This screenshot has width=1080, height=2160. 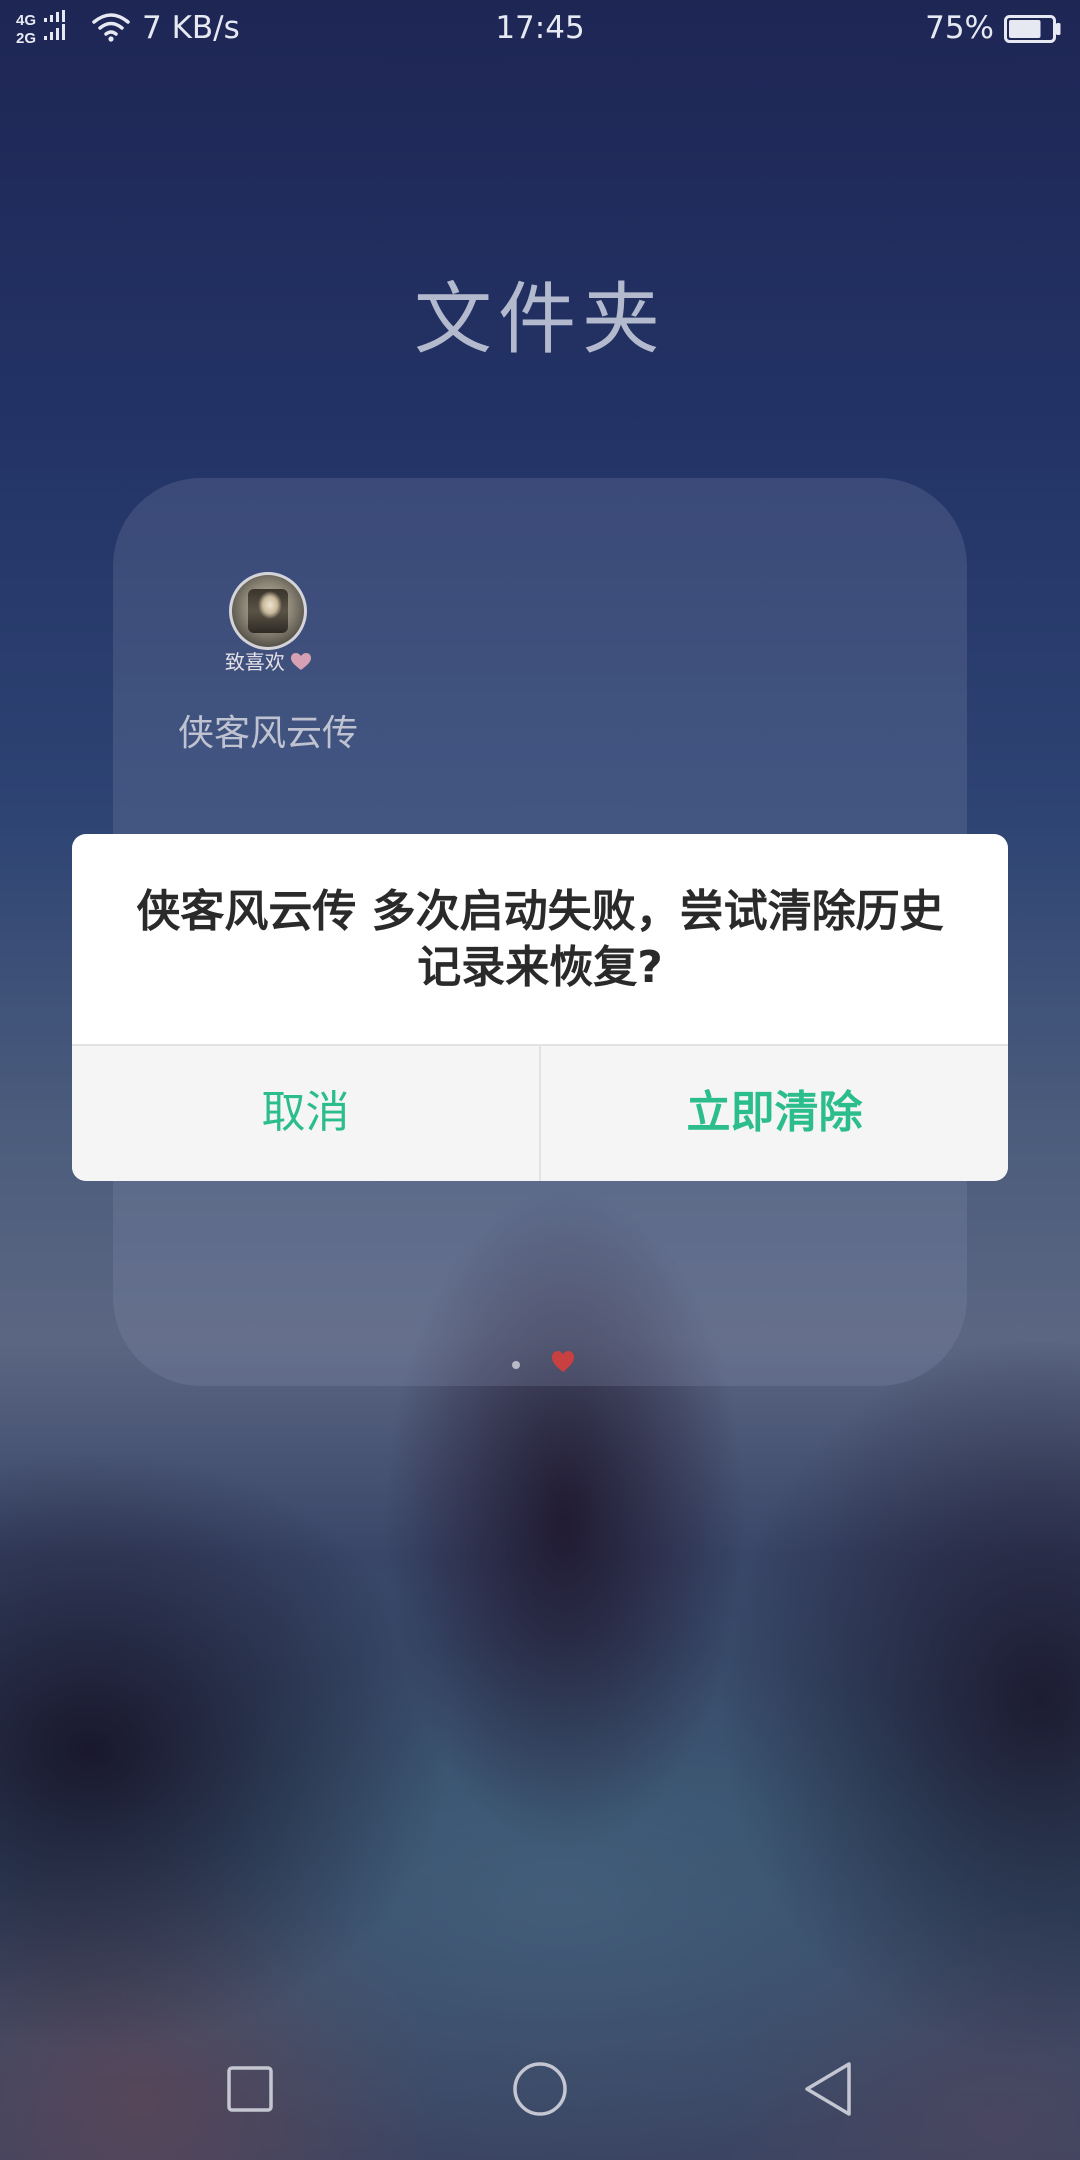 I want to click on home-circle-icon, so click(x=540, y=2089).